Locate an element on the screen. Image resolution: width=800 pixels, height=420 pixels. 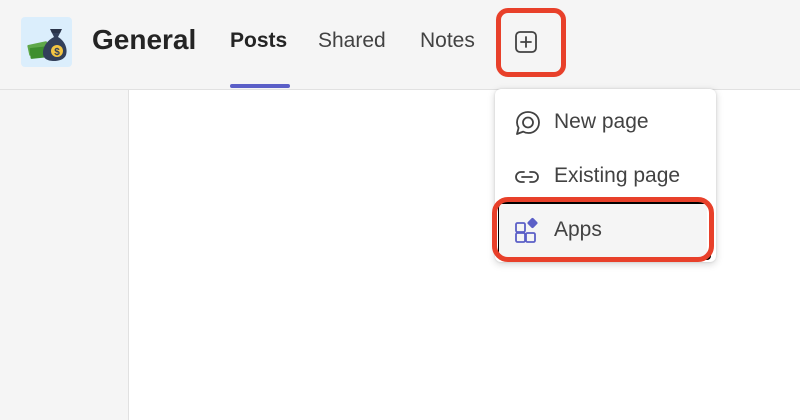
menu-item-existing-page: Existing page is located at coordinates (605, 176).